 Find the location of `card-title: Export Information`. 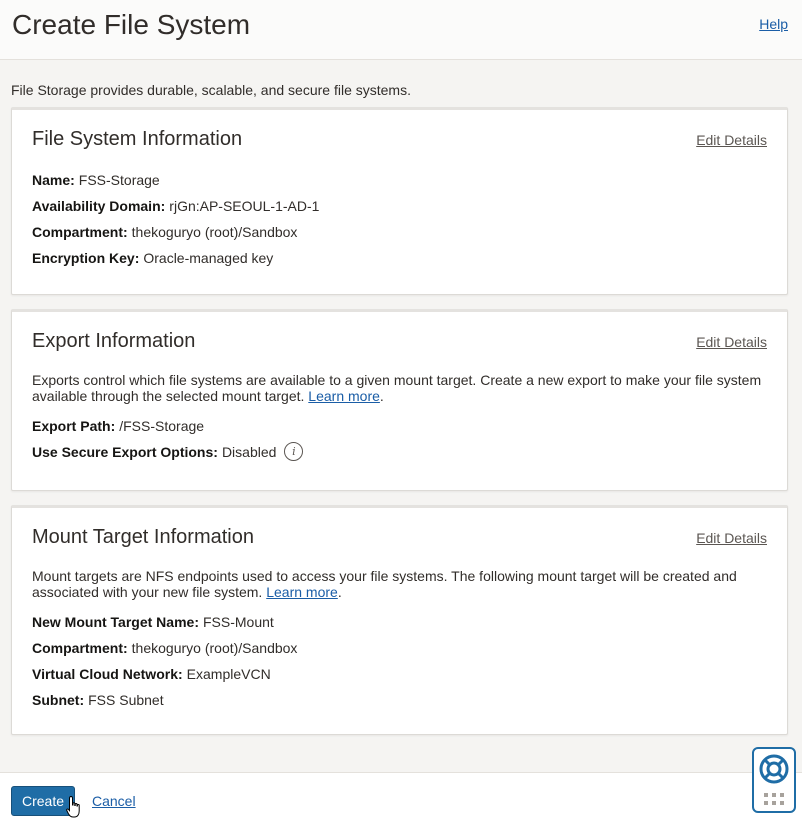

card-title: Export Information is located at coordinates (114, 341).